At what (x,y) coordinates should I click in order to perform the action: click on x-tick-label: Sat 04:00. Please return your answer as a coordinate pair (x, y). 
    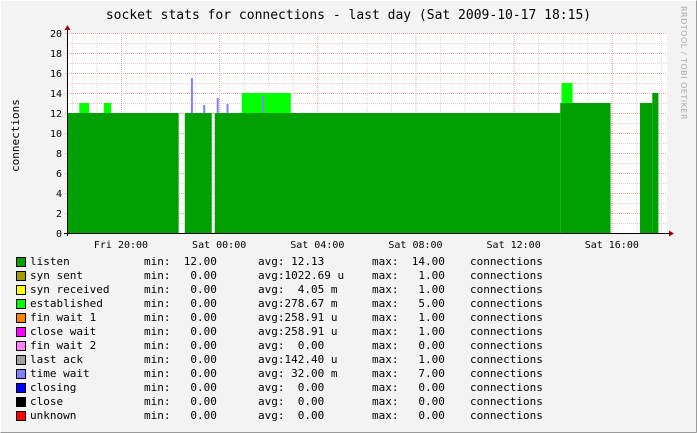
    Looking at the image, I should click on (317, 245).